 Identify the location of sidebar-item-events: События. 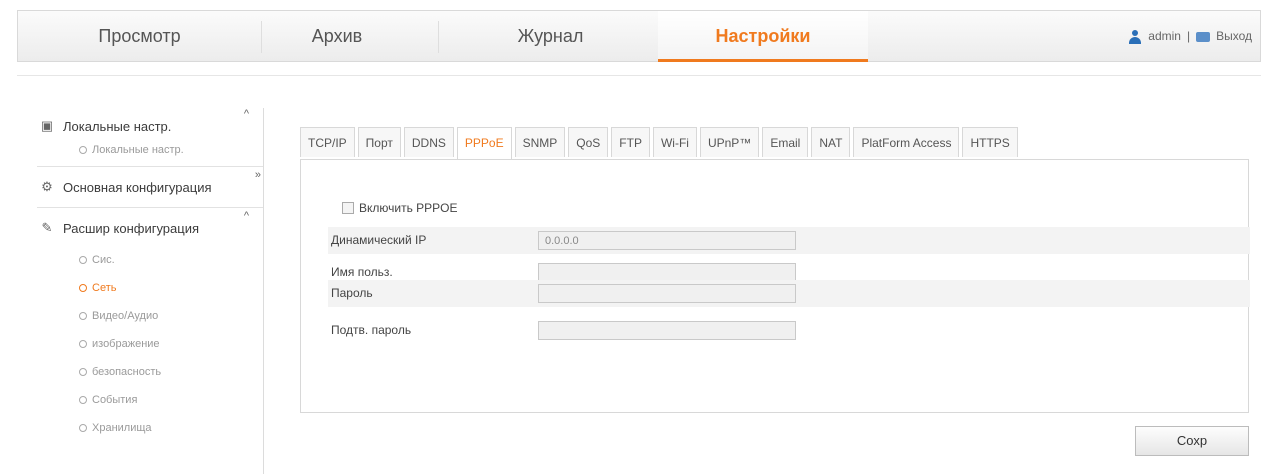
(150, 400).